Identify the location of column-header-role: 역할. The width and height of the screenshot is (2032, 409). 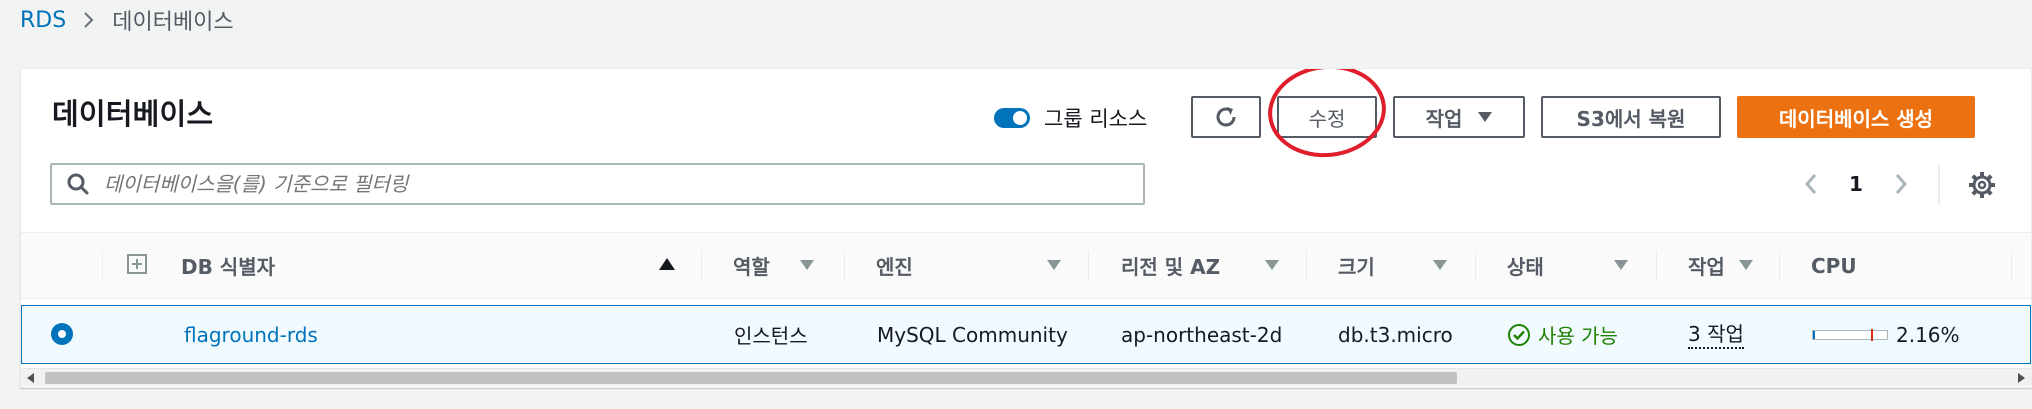
(751, 265).